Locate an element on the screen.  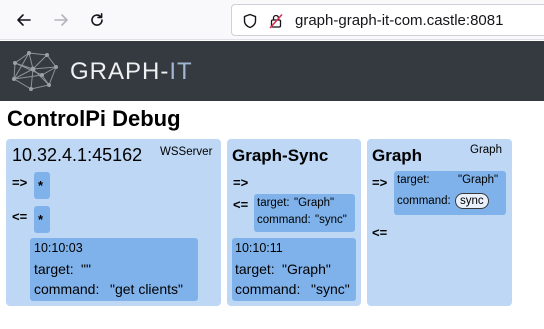
card-title: 10.32.4.1:45162 is located at coordinates (77, 155).